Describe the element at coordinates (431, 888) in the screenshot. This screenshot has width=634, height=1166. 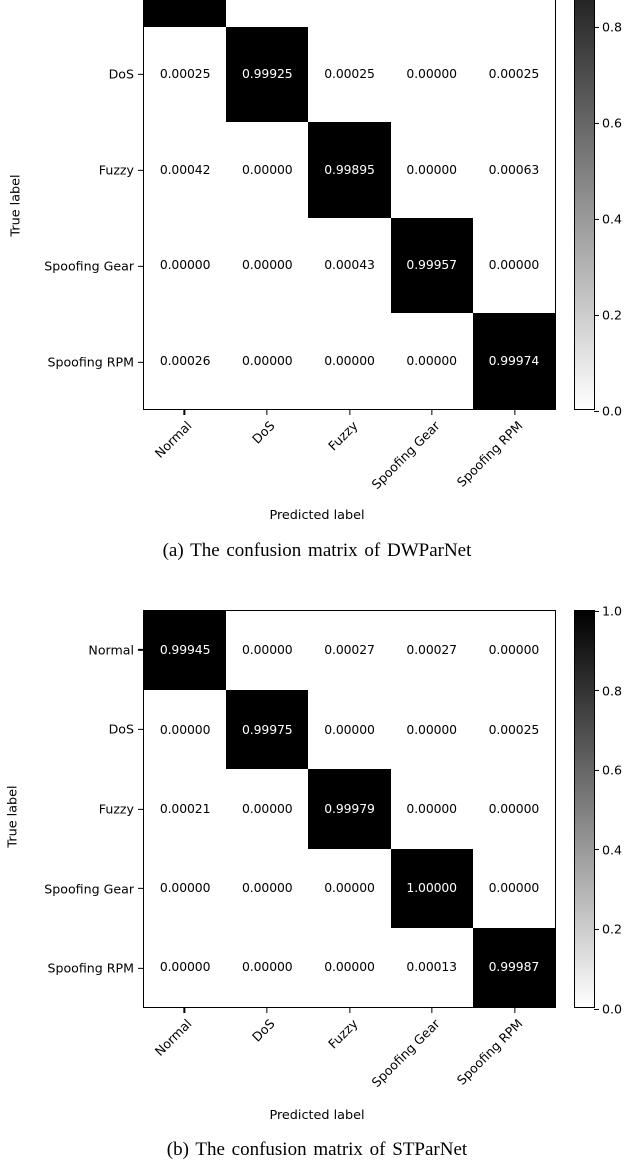
I see `matrix-cell: 1.00000` at that location.